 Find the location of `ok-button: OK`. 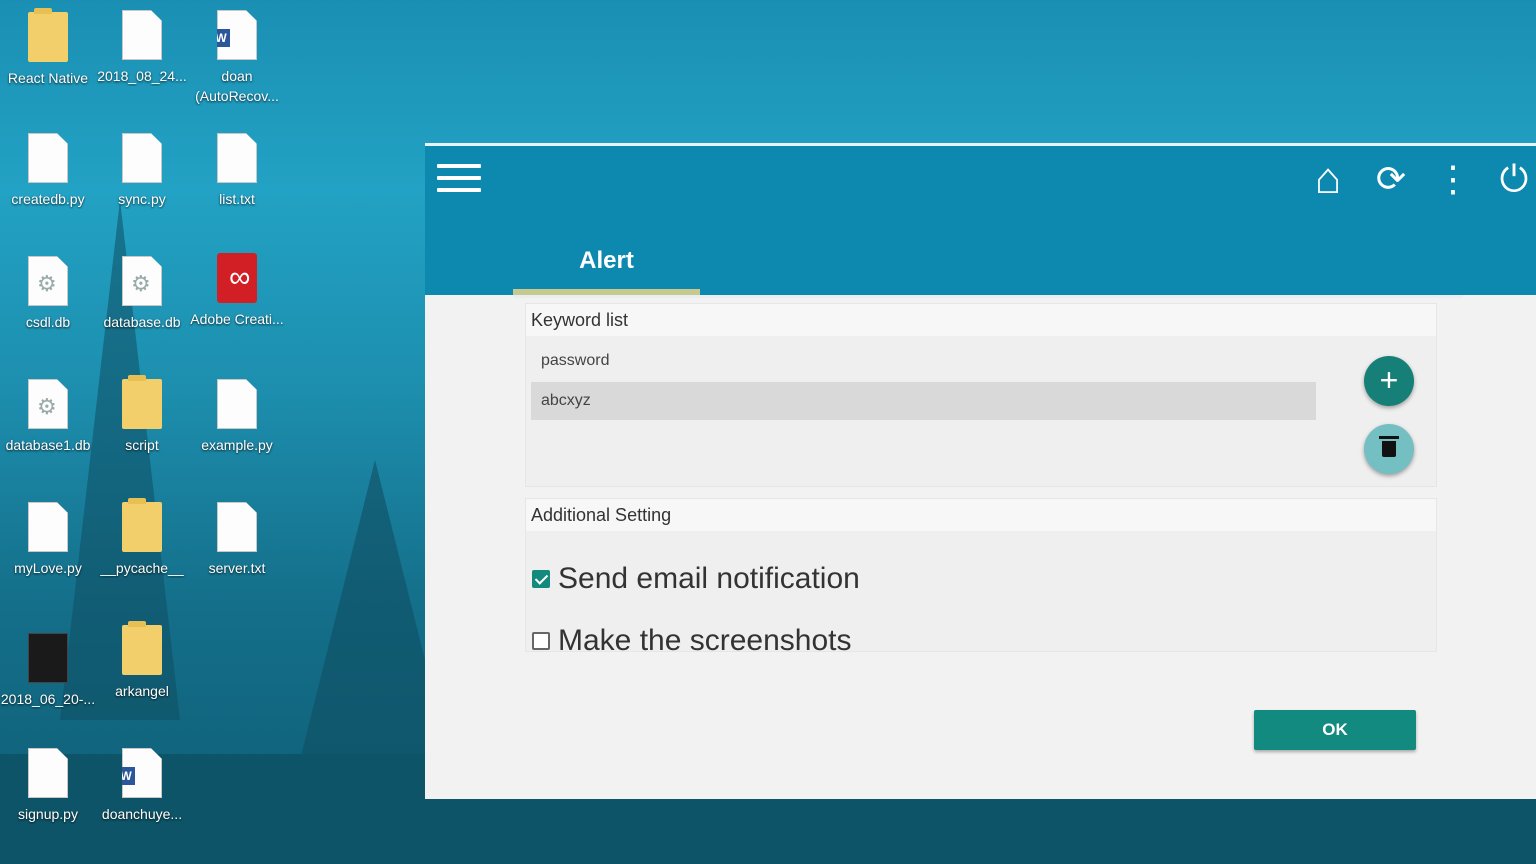

ok-button: OK is located at coordinates (1335, 730).